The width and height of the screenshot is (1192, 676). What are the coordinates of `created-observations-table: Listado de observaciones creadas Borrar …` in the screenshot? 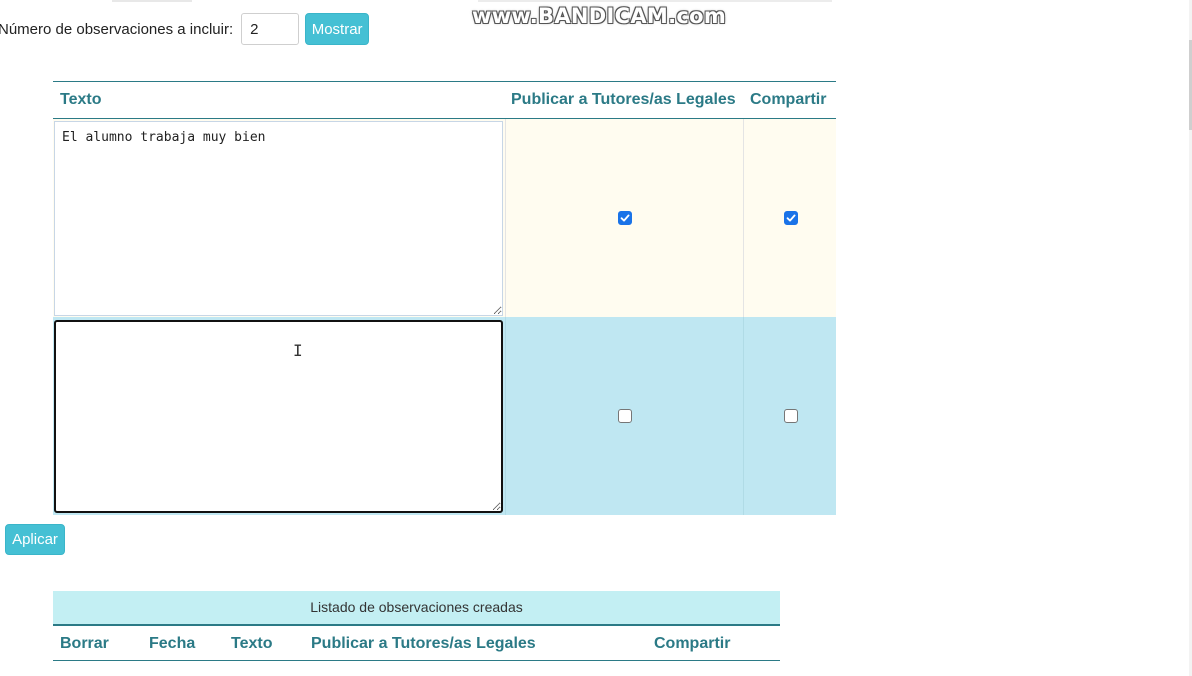 It's located at (416, 626).